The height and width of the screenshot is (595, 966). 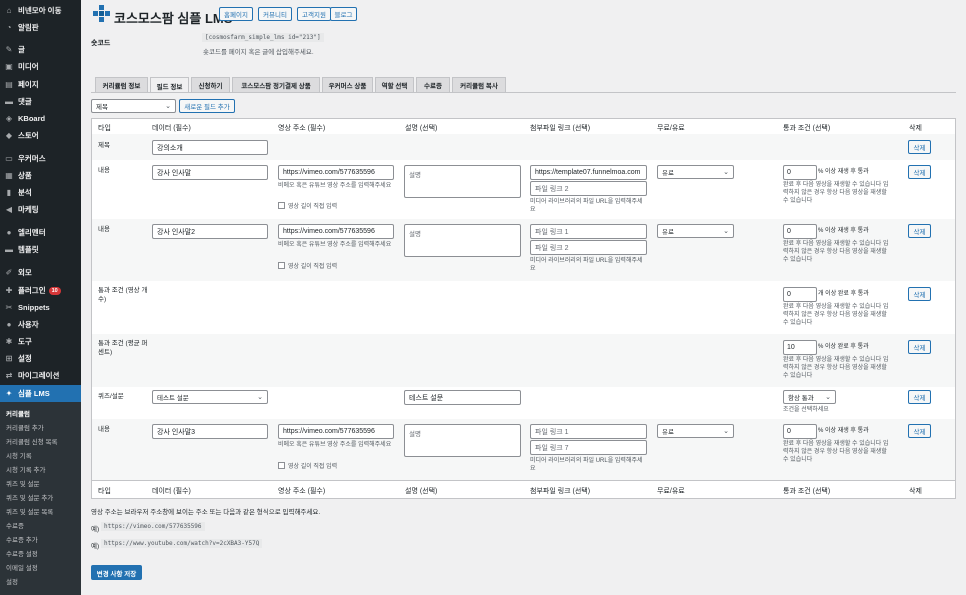 I want to click on elementor-icon: ●, so click(x=9, y=232).